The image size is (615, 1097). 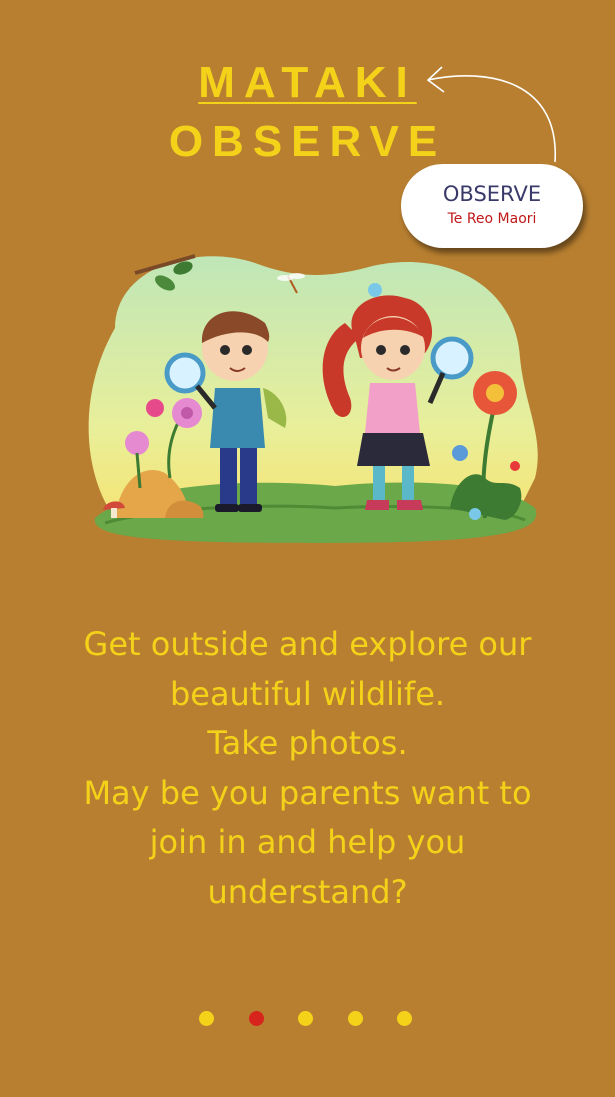 What do you see at coordinates (307, 792) in the screenshot?
I see `description-line: May be you parents want to` at bounding box center [307, 792].